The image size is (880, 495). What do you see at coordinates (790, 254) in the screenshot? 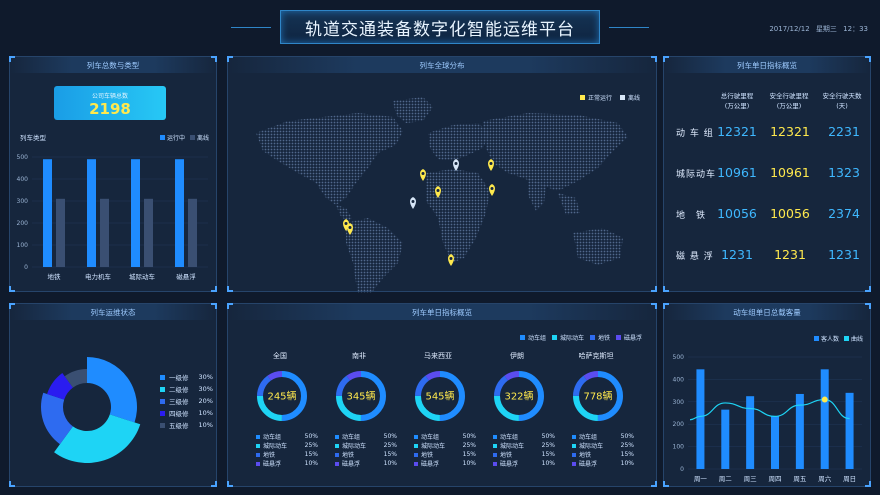
I see `value-safe: 1231` at bounding box center [790, 254].